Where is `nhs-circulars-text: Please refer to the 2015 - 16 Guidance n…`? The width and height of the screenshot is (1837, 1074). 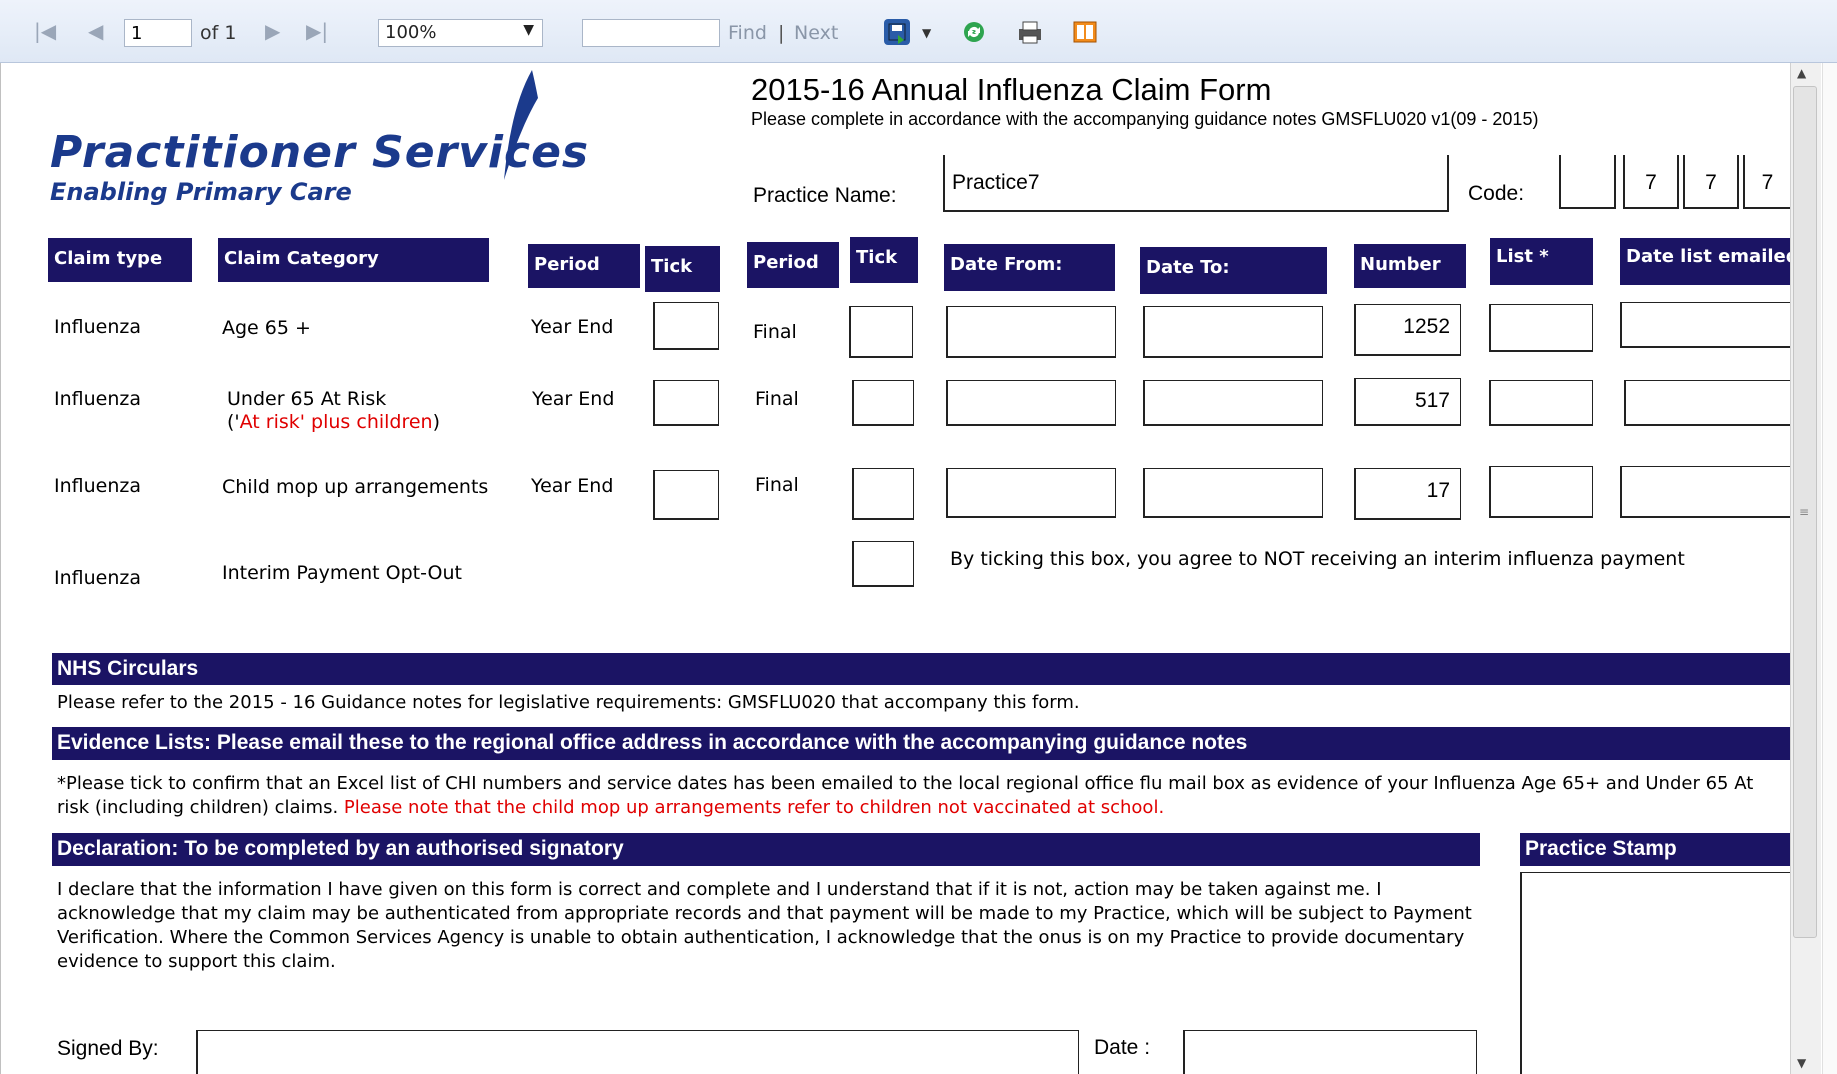 nhs-circulars-text: Please refer to the 2015 - 16 Guidance n… is located at coordinates (568, 702).